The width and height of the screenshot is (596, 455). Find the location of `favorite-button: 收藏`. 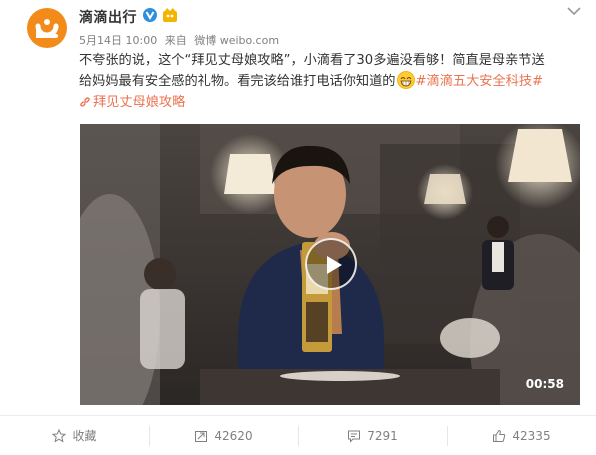

favorite-button: 收藏 is located at coordinates (74, 435).